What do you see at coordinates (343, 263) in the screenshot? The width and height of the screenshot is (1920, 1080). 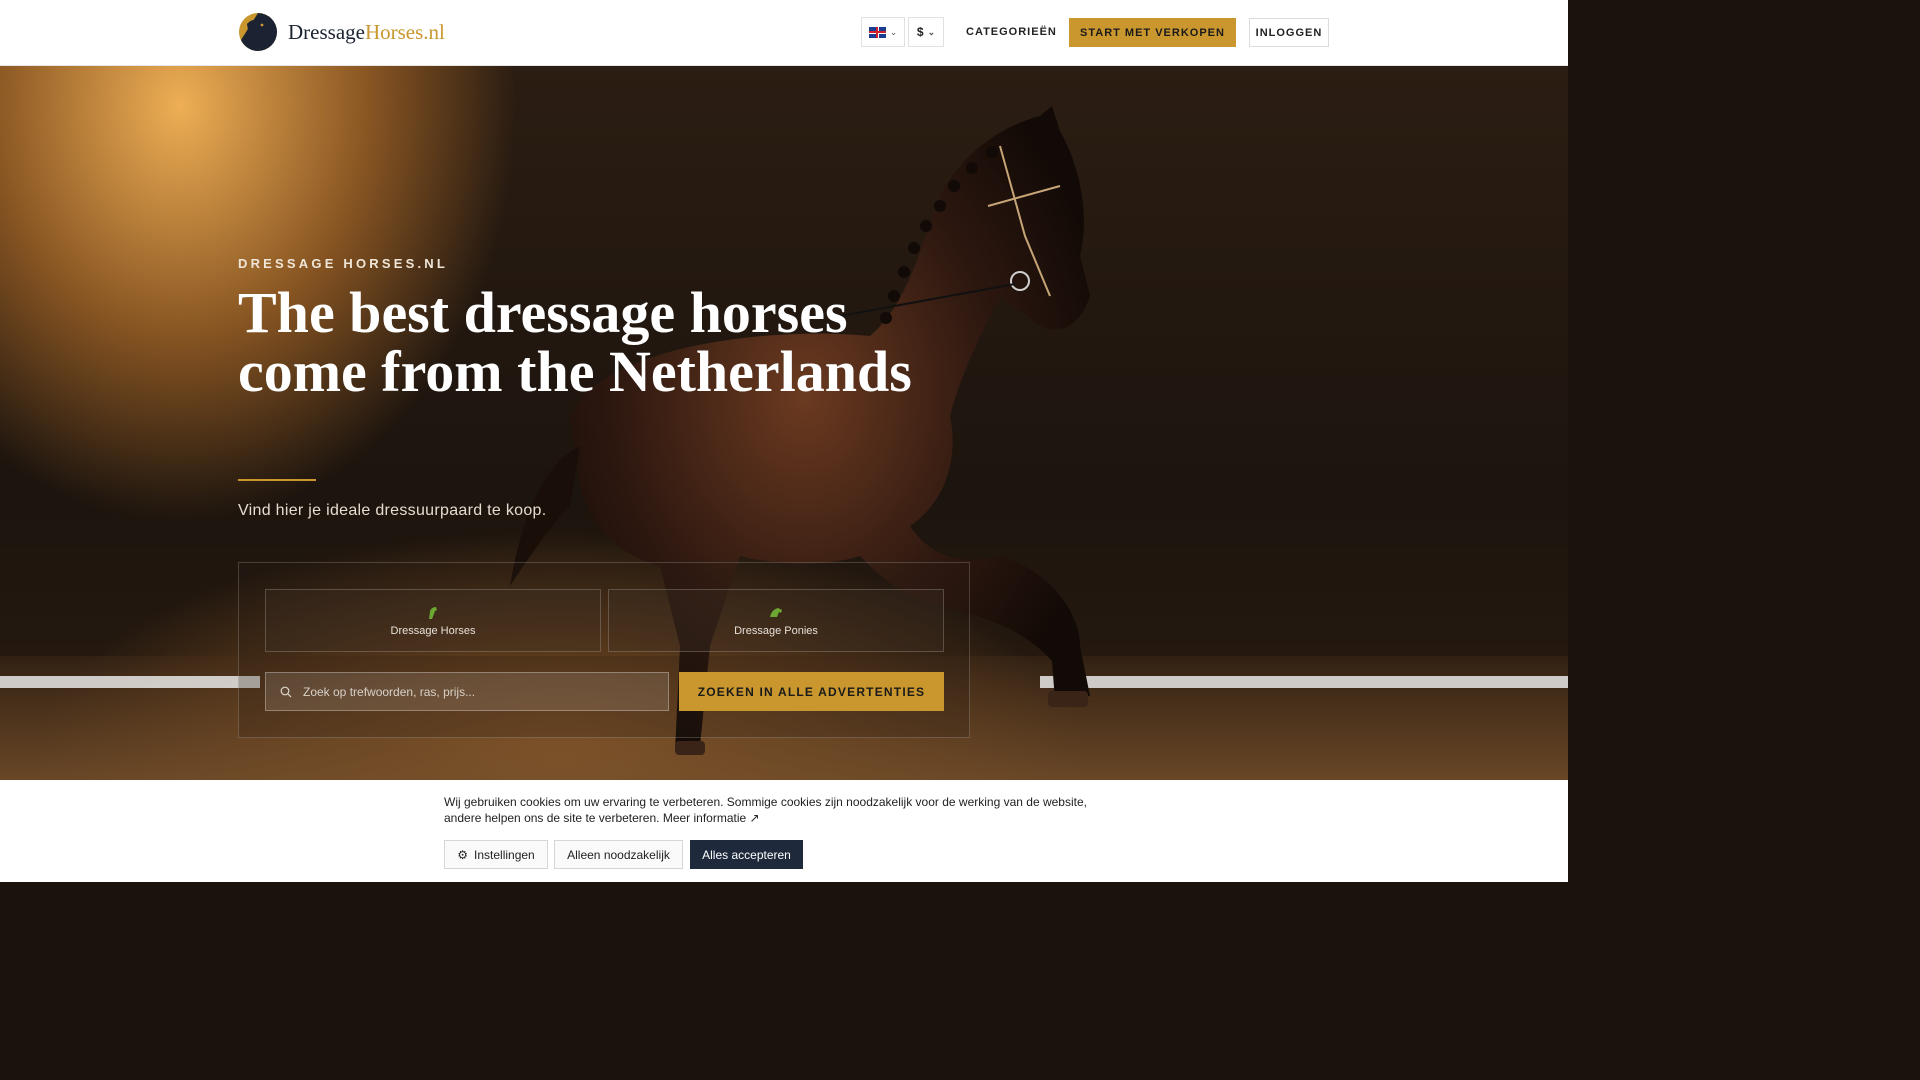 I see `hero-kicker: DRESSAGE HORSES.NL` at bounding box center [343, 263].